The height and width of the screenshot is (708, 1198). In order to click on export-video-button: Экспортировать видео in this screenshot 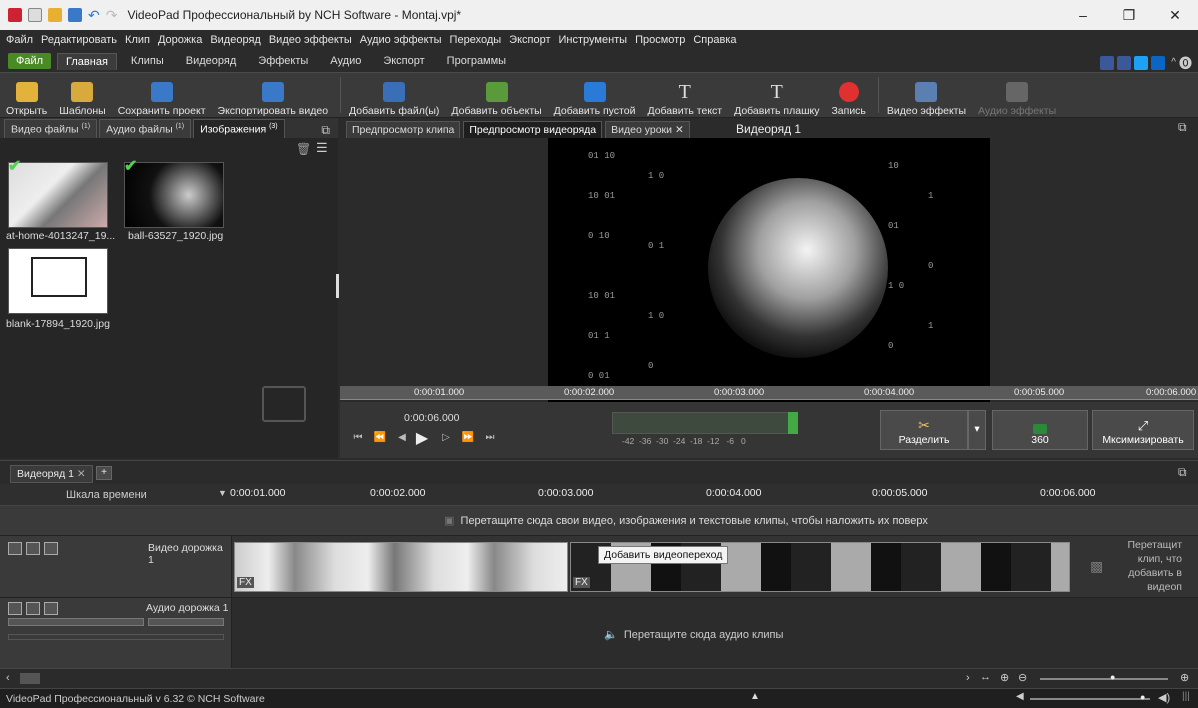, I will do `click(273, 95)`.